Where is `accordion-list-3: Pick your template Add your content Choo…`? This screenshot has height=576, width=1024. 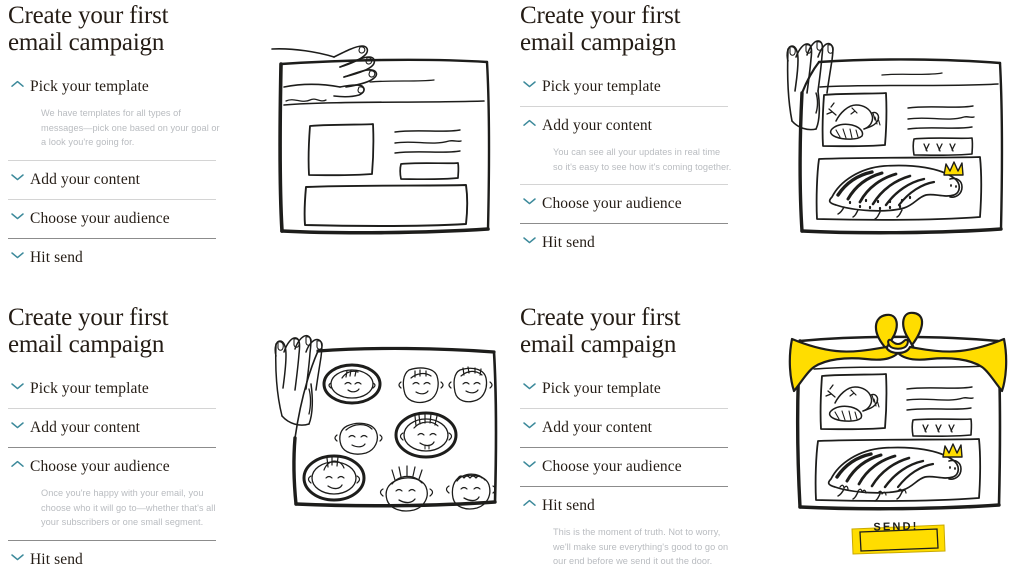 accordion-list-3: Pick your template Add your content Choo… is located at coordinates (112, 473).